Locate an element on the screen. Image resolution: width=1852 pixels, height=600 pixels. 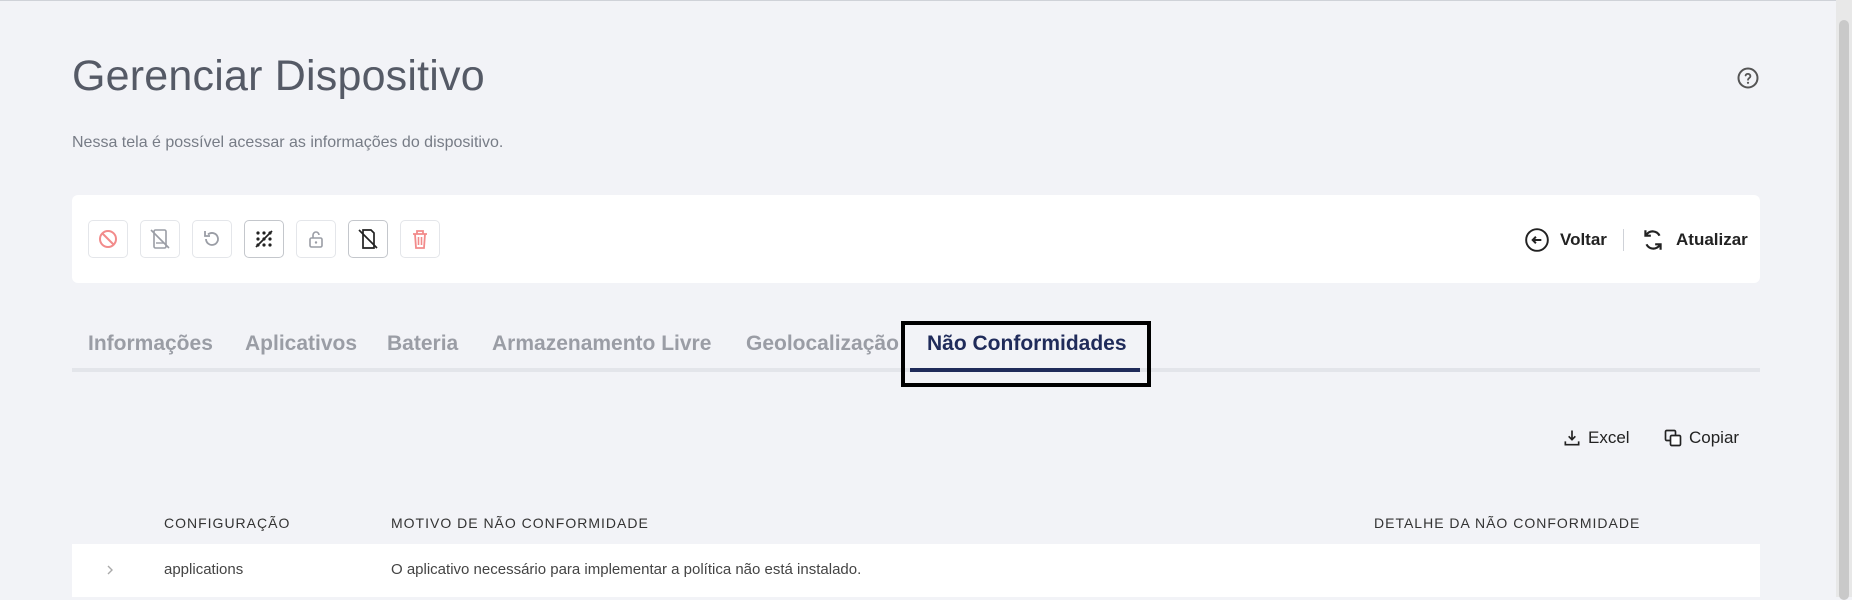
arrow-left-circle-icon is located at coordinates (1537, 240).